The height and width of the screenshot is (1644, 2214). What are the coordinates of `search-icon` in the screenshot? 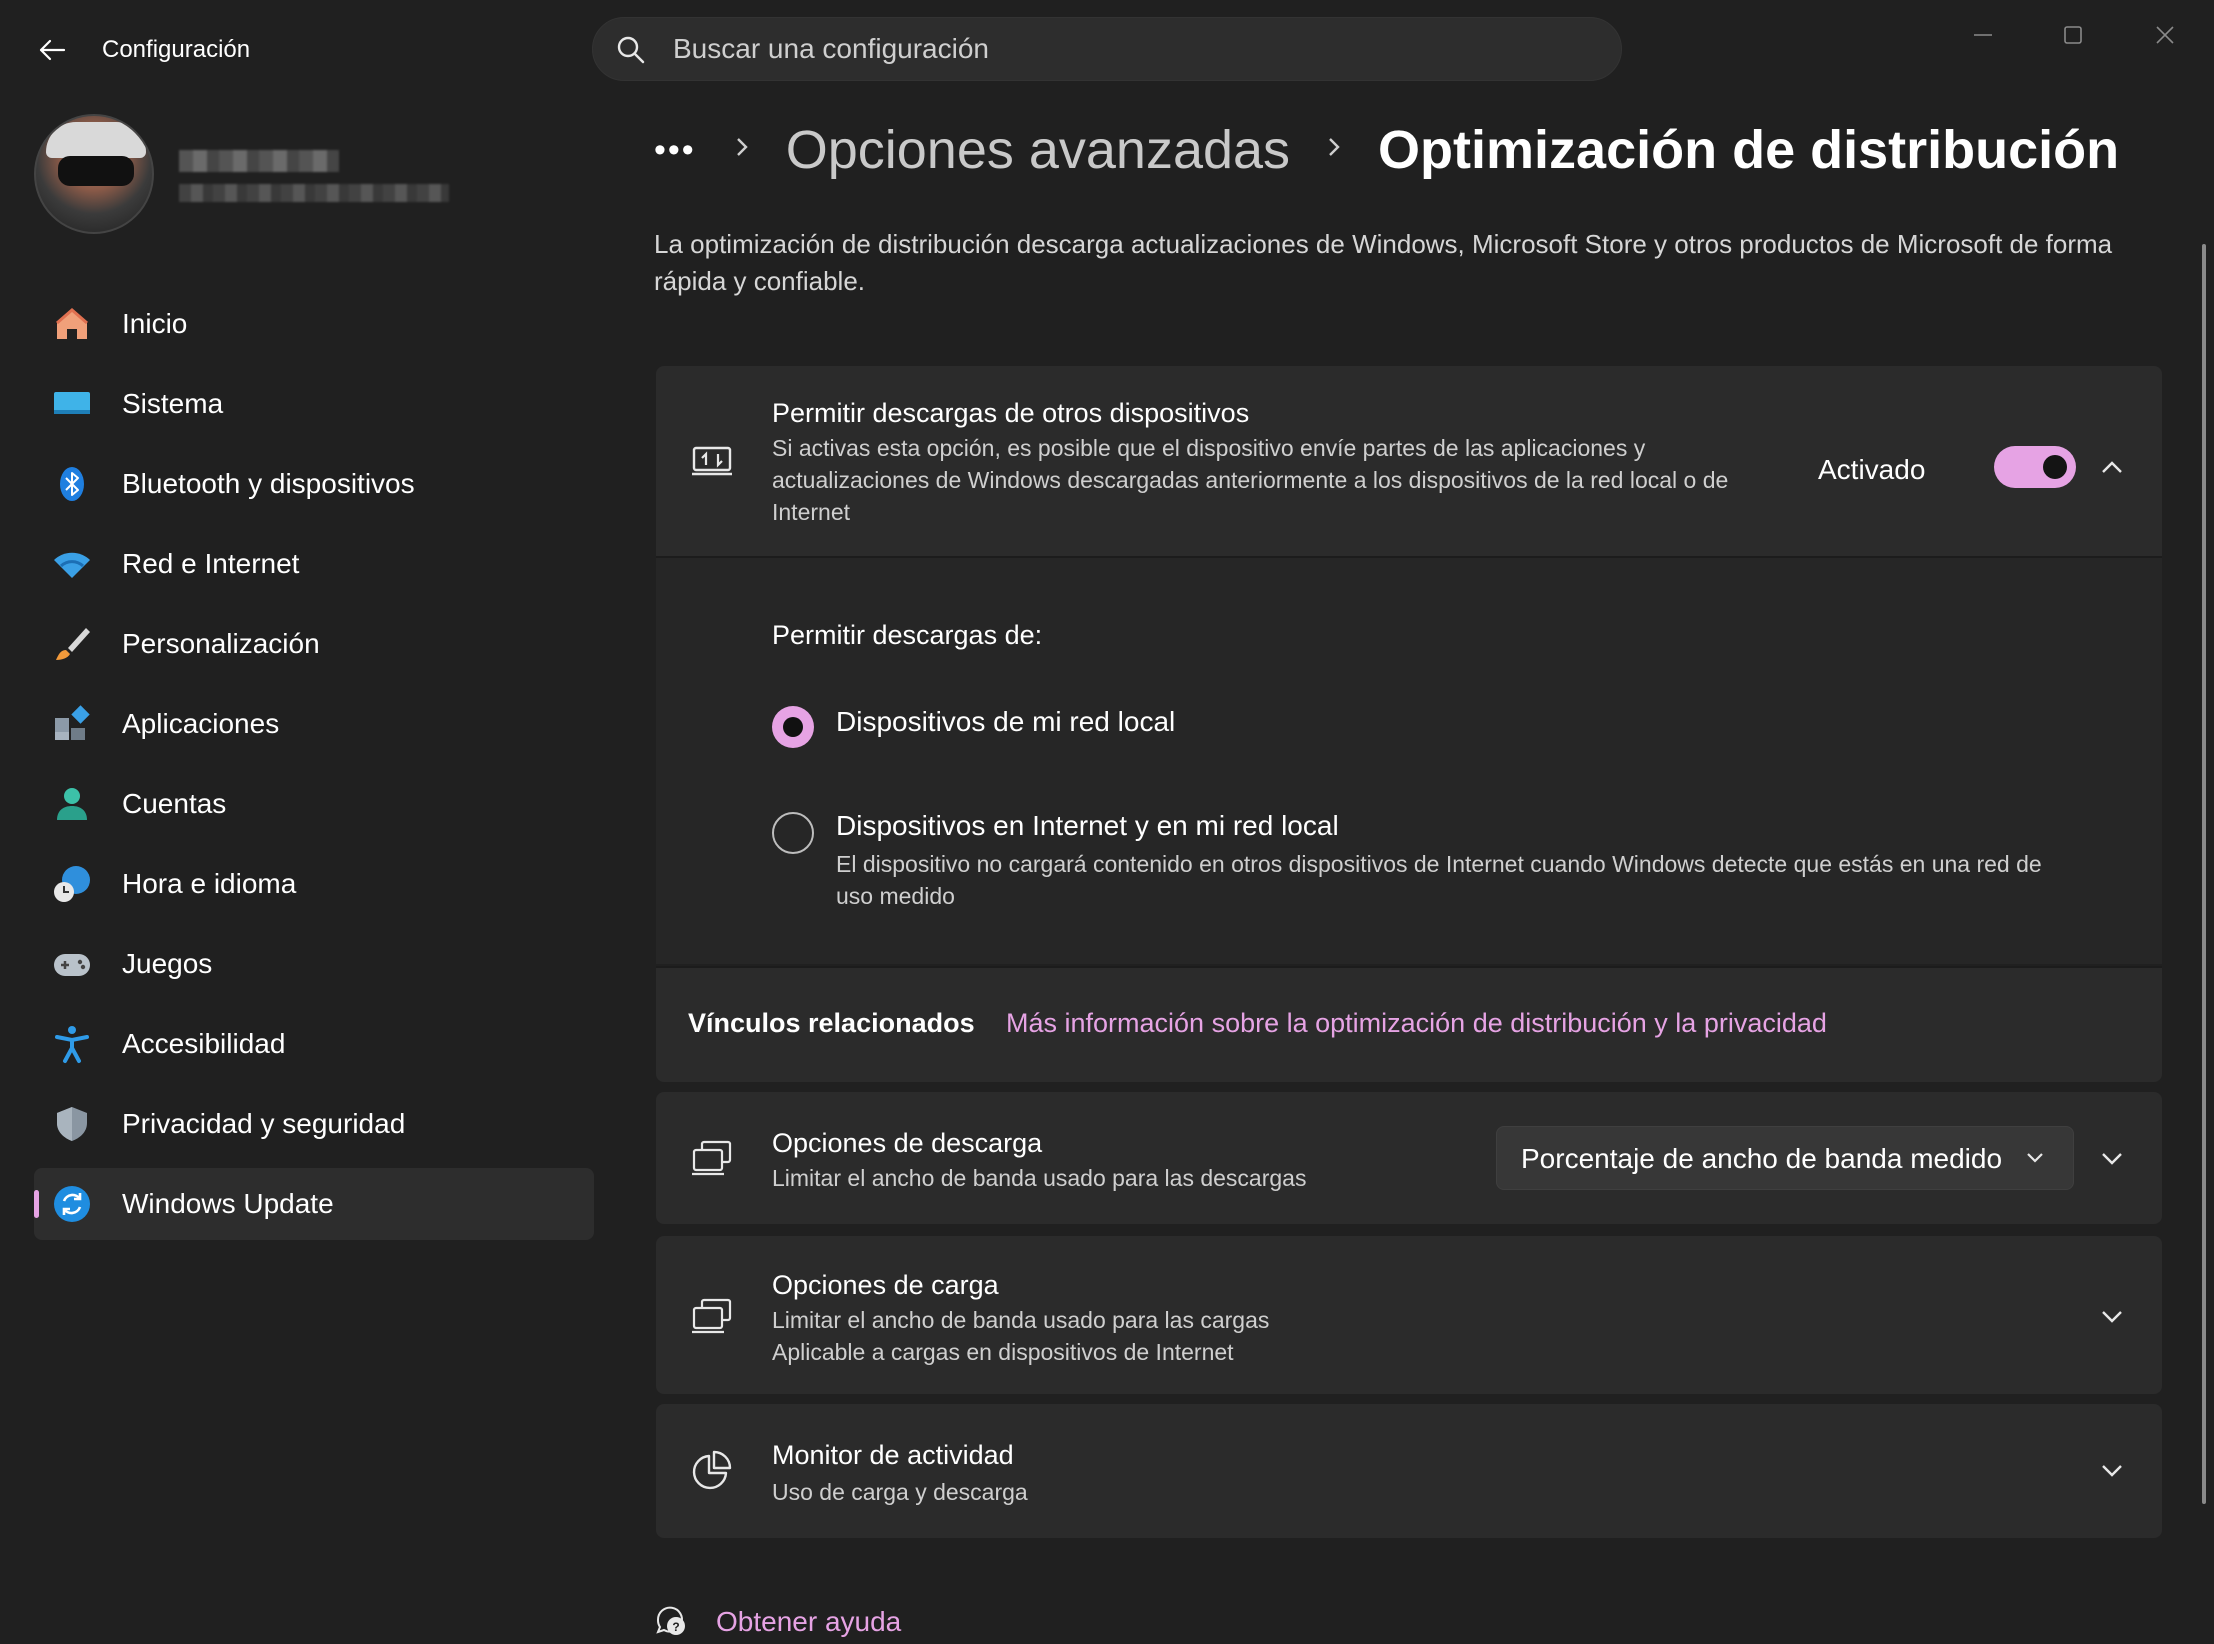 It's located at (631, 50).